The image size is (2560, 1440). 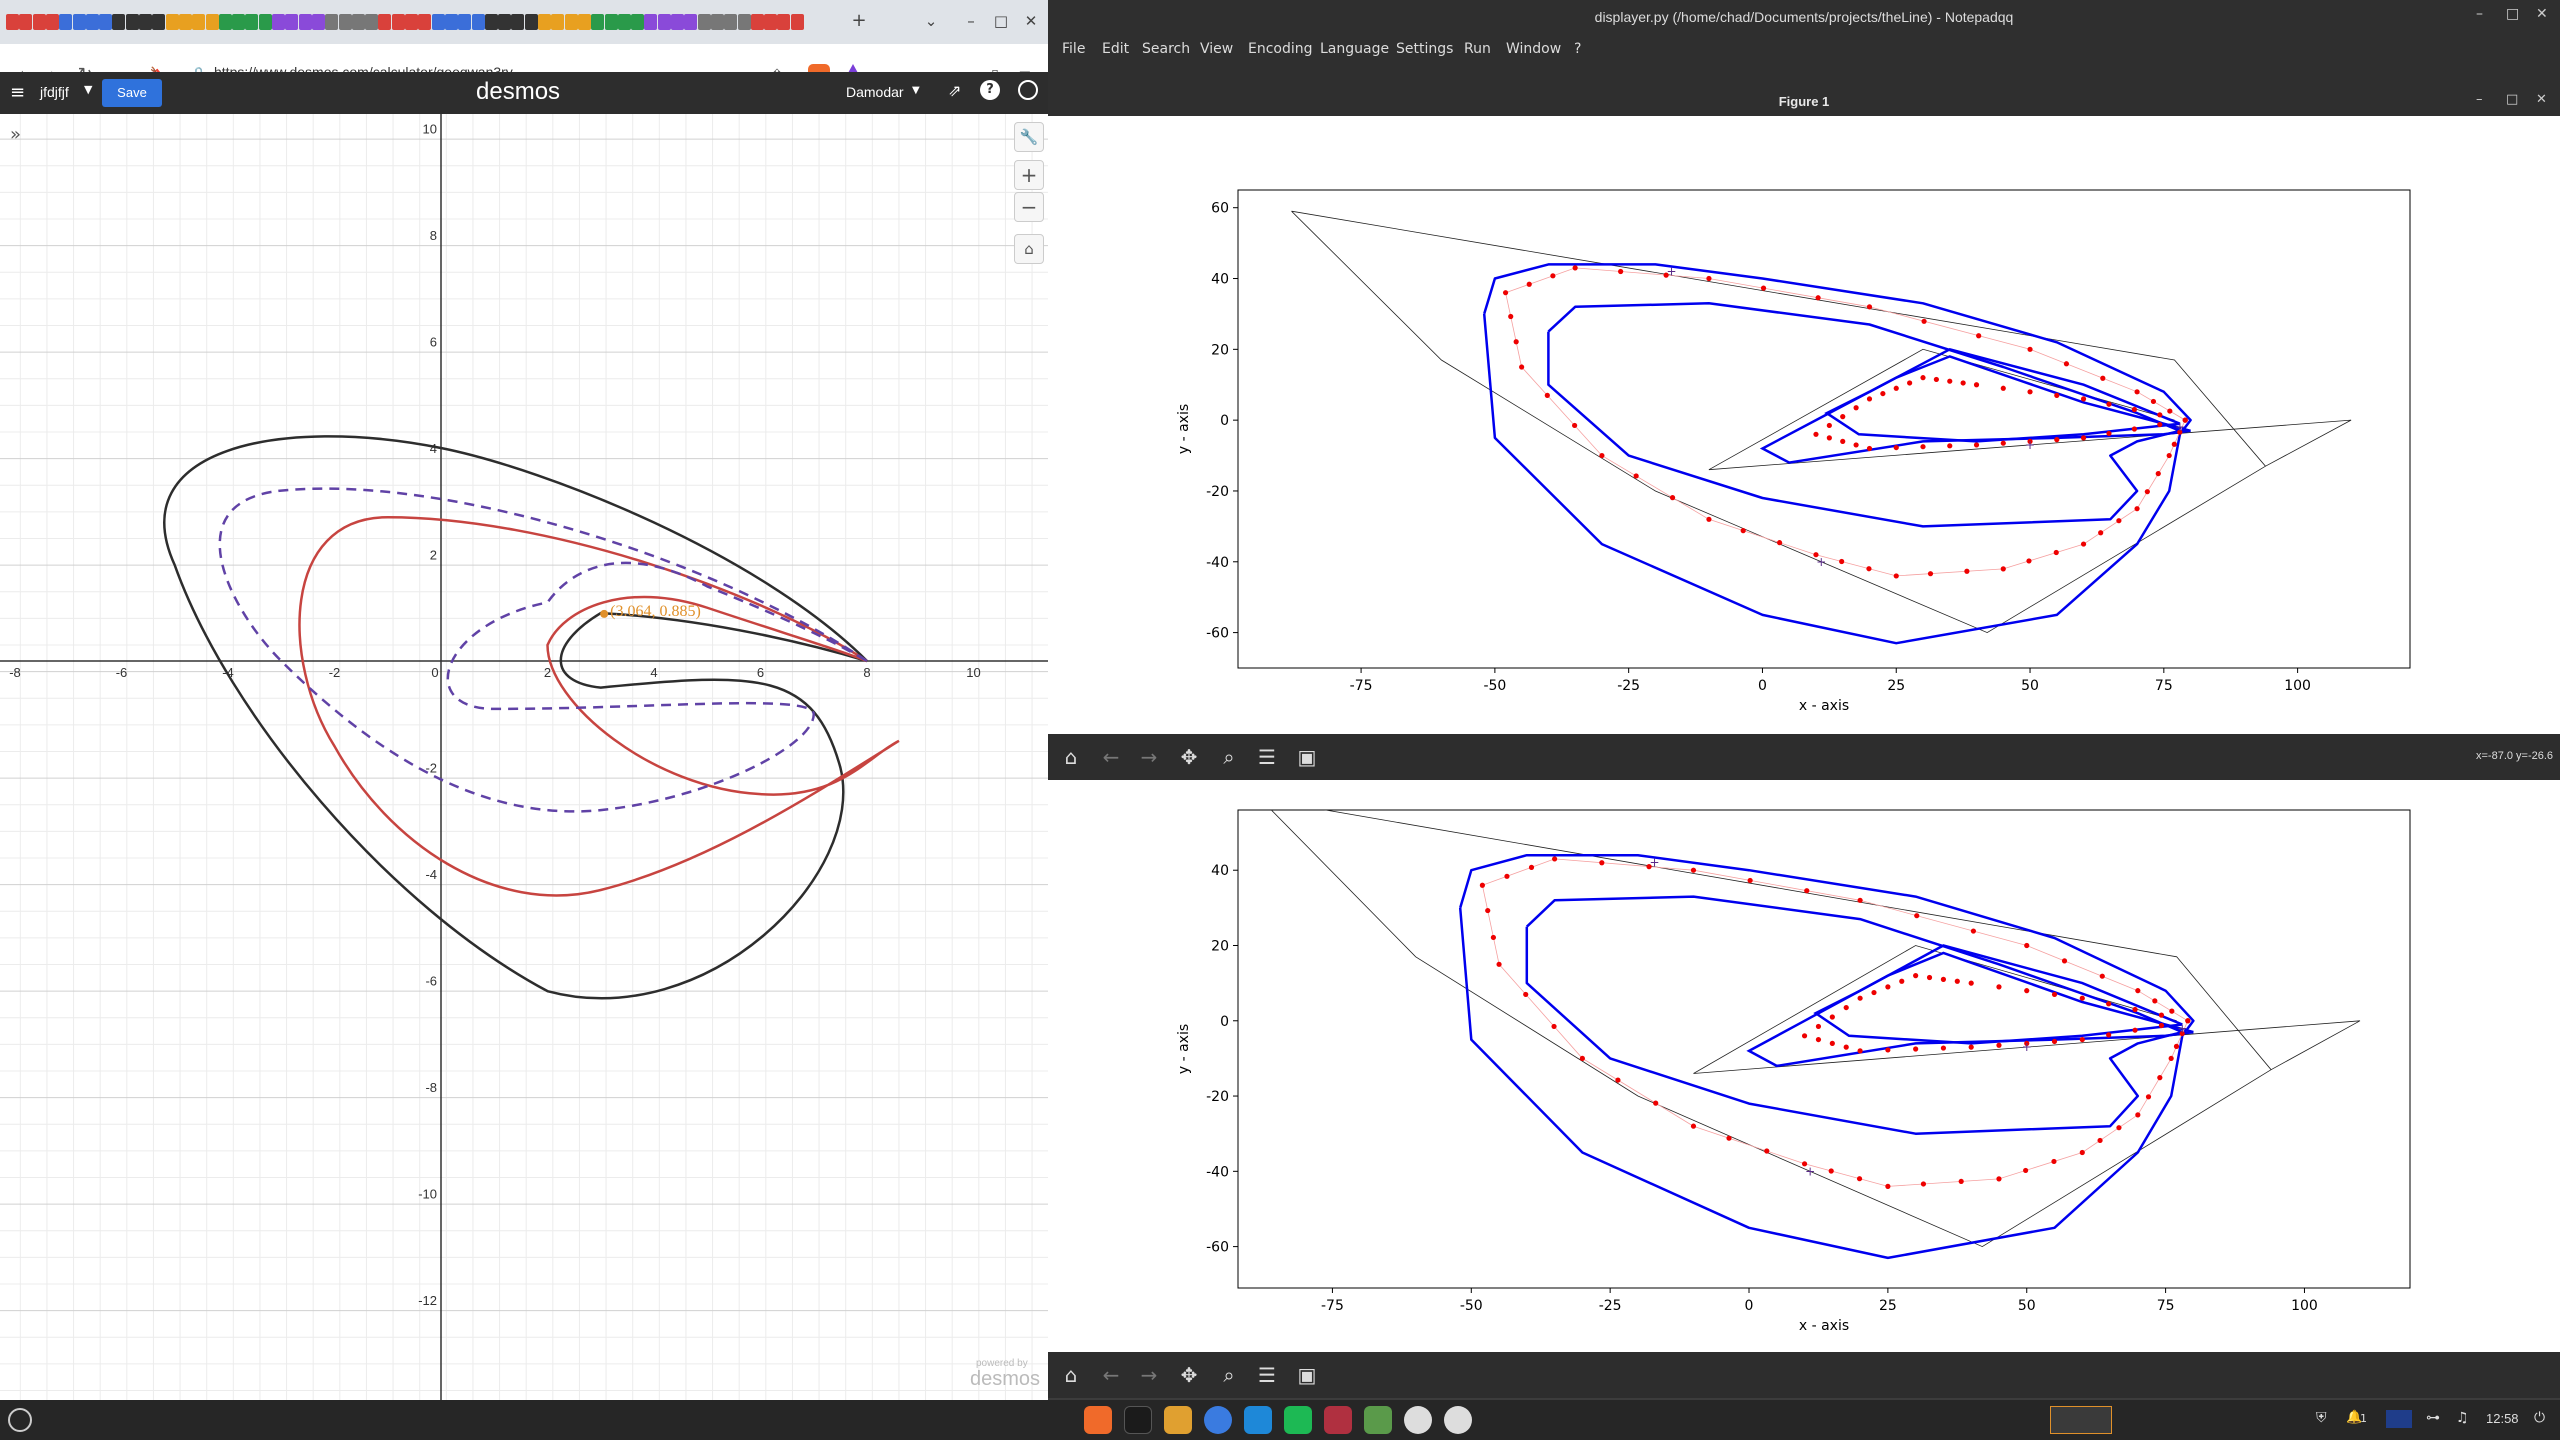 What do you see at coordinates (2462, 1418) in the screenshot?
I see `volume-icon: ♫` at bounding box center [2462, 1418].